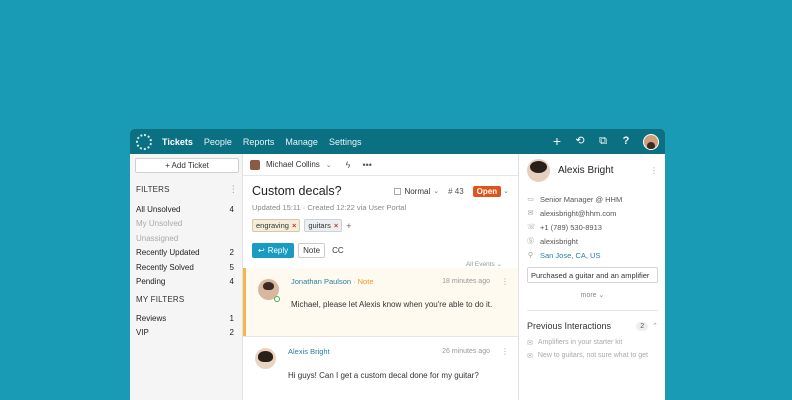 This screenshot has height=400, width=792. What do you see at coordinates (603, 141) in the screenshot?
I see `external-link-icon: ⧉` at bounding box center [603, 141].